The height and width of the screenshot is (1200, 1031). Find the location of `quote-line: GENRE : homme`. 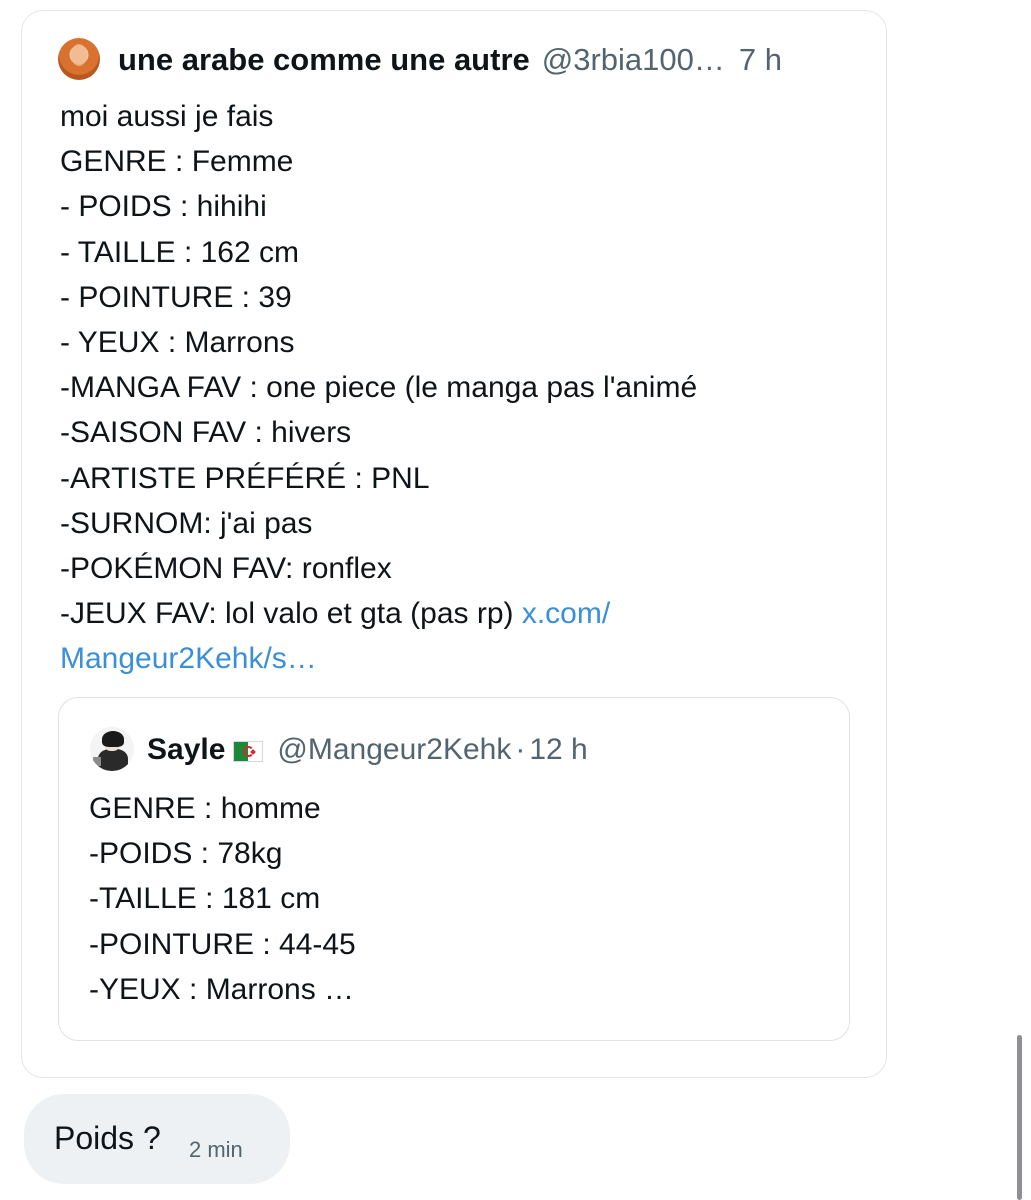

quote-line: GENRE : homme is located at coordinates (205, 808).